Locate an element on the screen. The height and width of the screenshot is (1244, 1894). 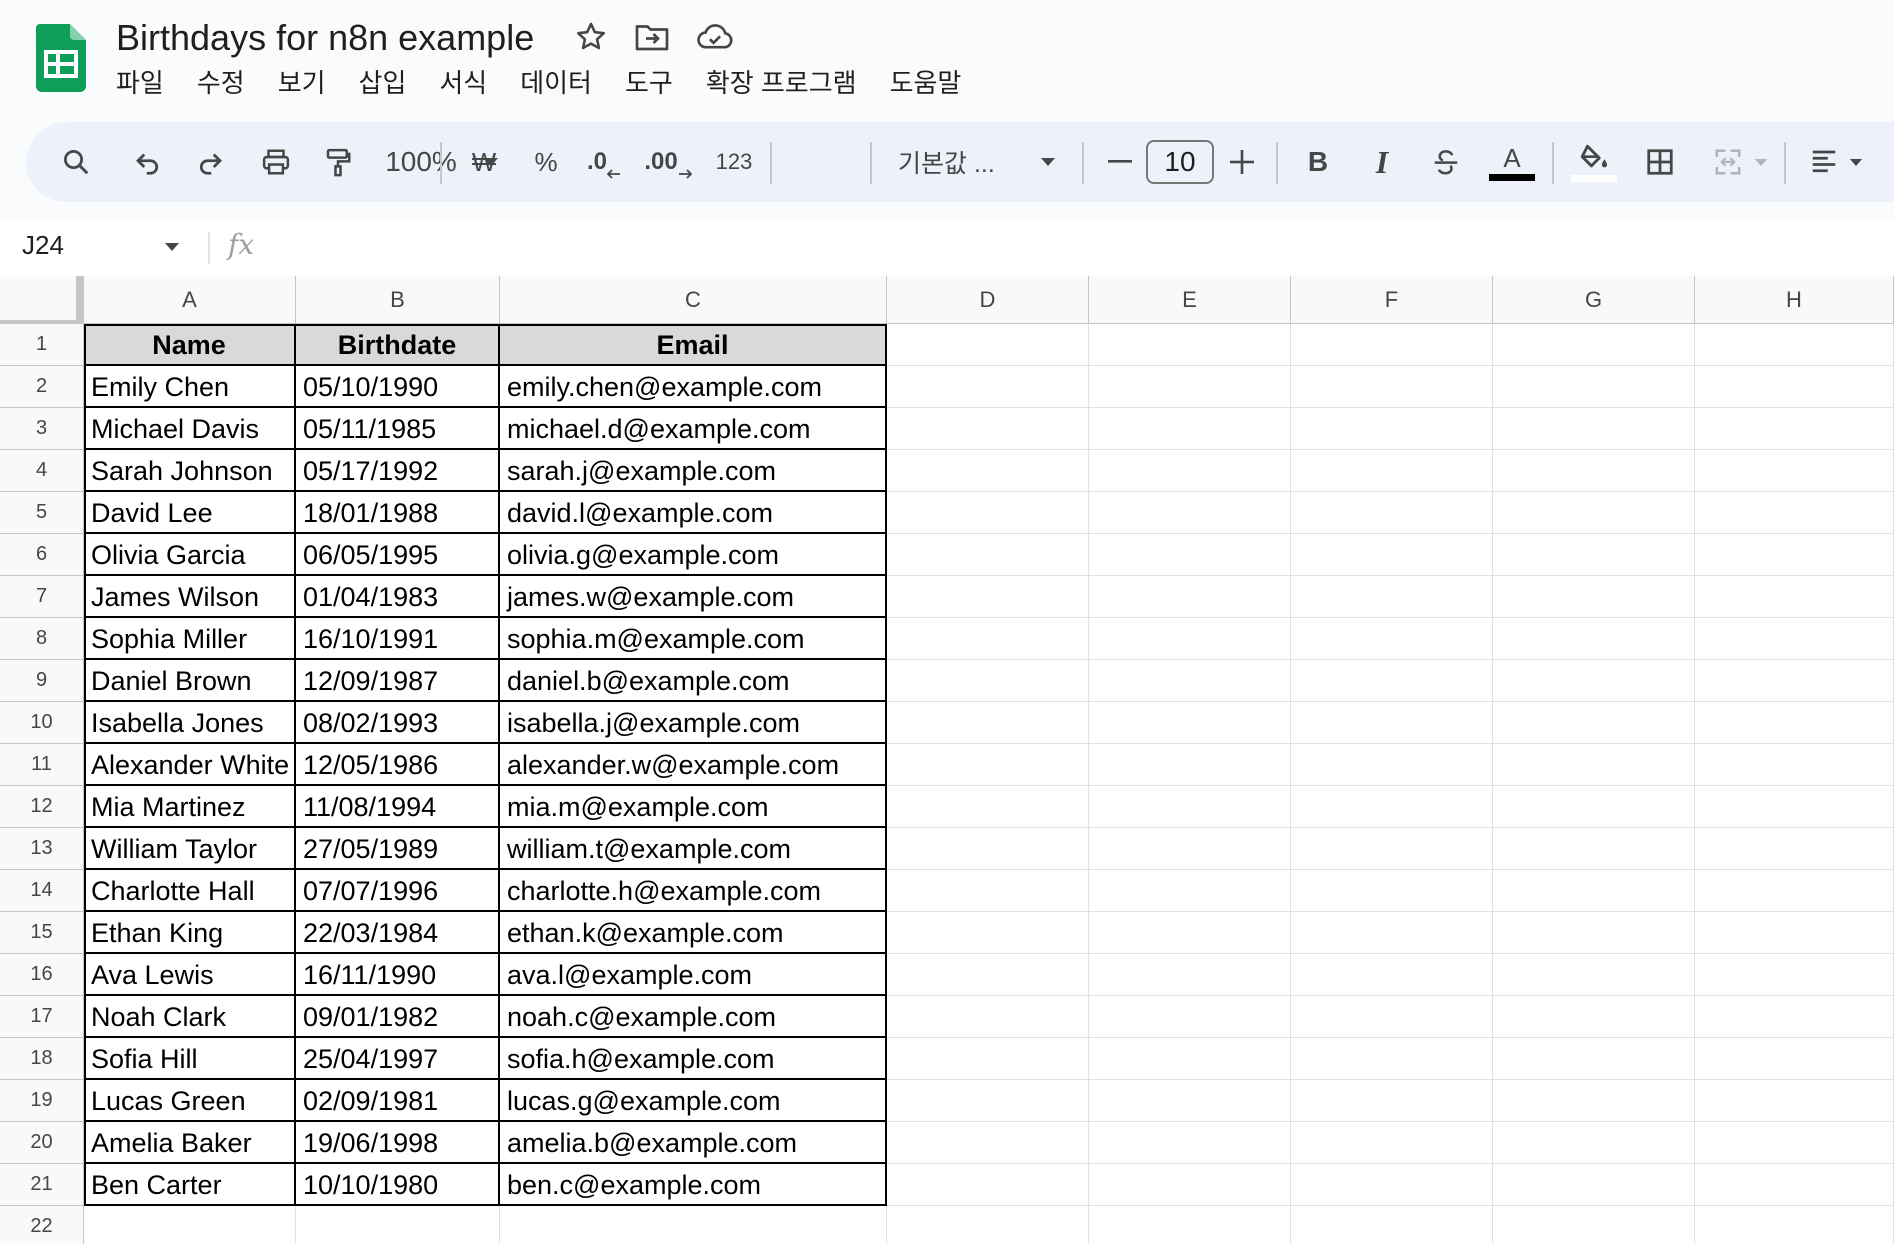
table-cell: 06/05/1995 is located at coordinates (398, 555).